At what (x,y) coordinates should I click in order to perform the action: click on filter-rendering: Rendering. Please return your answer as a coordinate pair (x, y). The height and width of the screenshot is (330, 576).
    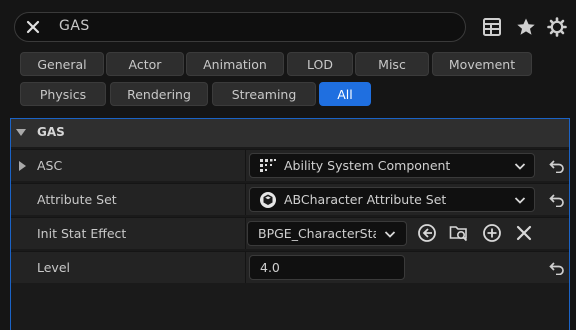
    Looking at the image, I should click on (159, 94).